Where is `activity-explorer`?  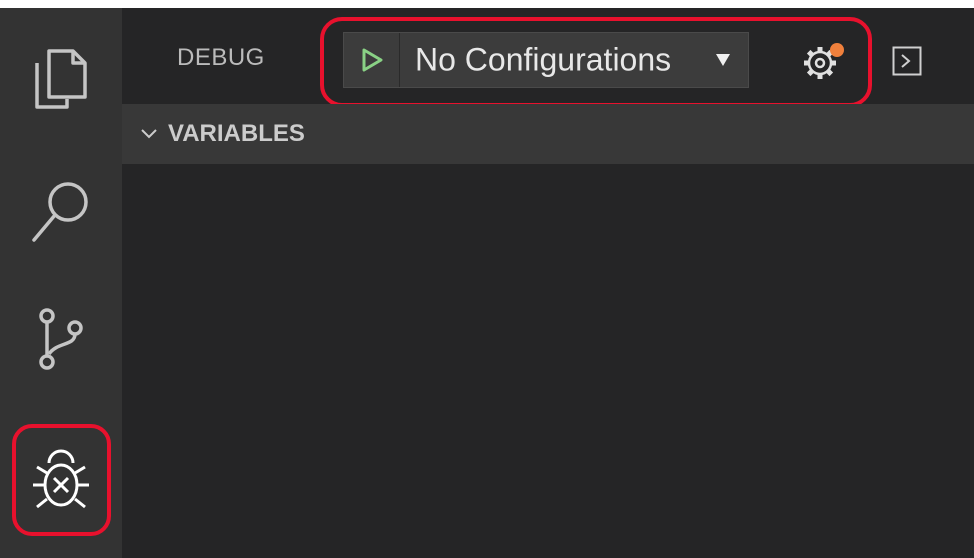 activity-explorer is located at coordinates (61, 79).